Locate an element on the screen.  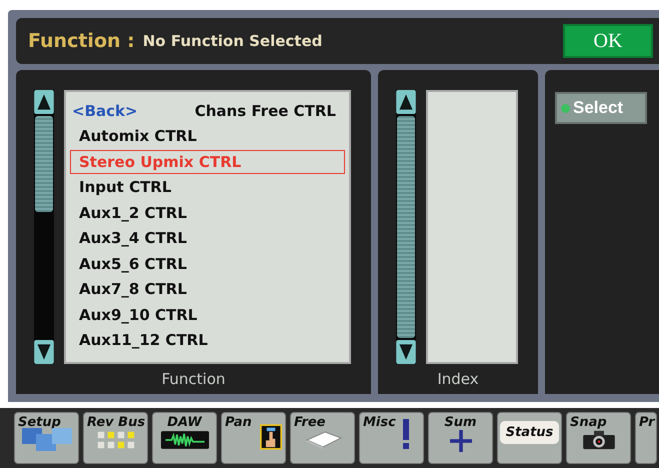
list-item: Aux3_4 CTRL is located at coordinates (207, 238).